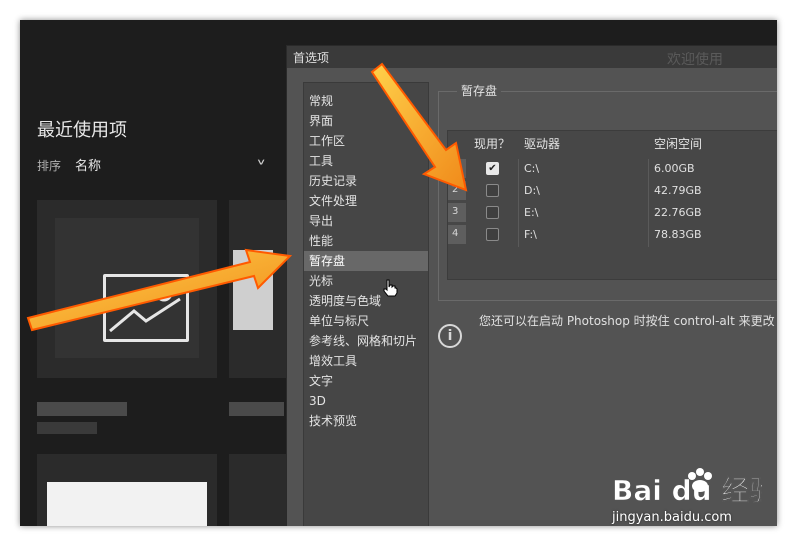 Image resolution: width=797 pixels, height=546 pixels. Describe the element at coordinates (49, 166) in the screenshot. I see `sort-label: 排序` at that location.